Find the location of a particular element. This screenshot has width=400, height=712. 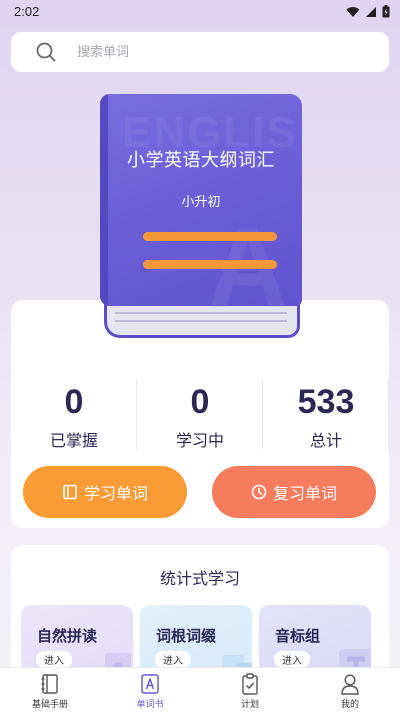

nav-item-wordbook: 单词书 is located at coordinates (150, 690).